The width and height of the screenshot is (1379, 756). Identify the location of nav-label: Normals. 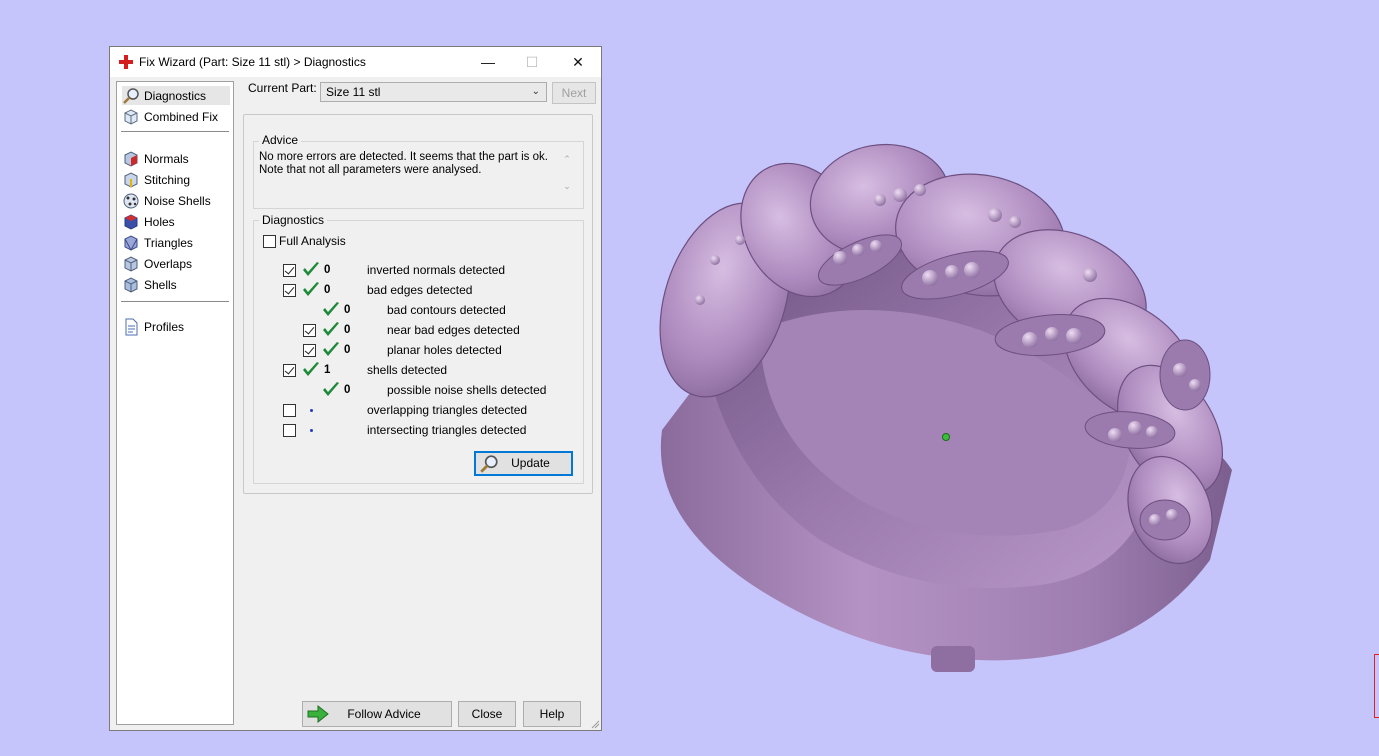
(166, 158).